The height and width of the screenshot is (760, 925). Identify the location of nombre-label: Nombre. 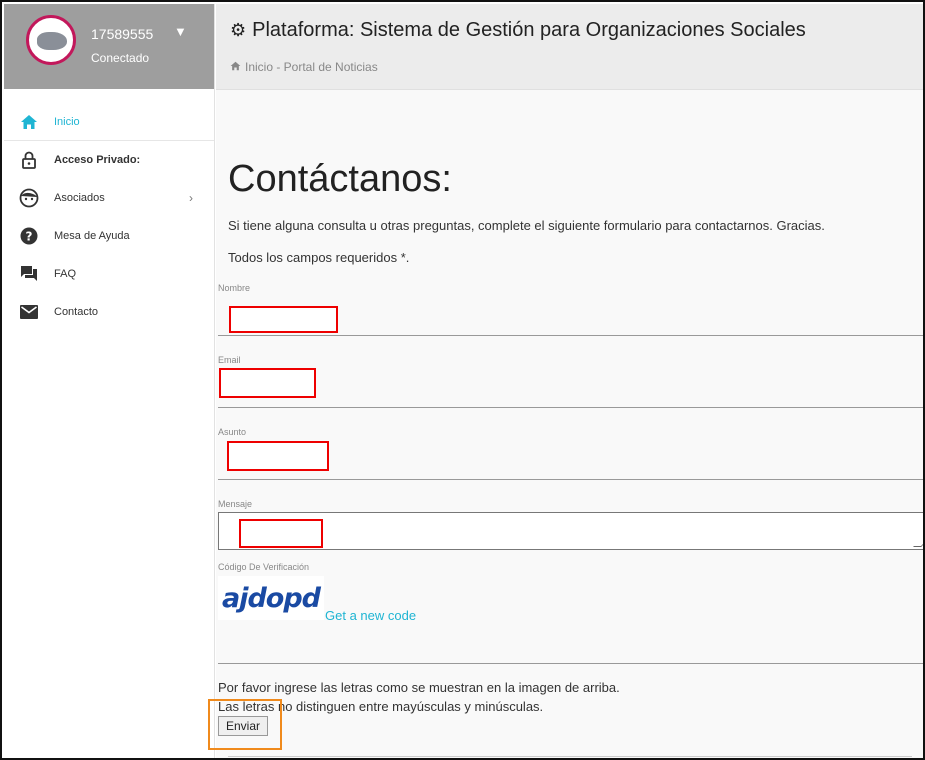
(234, 288).